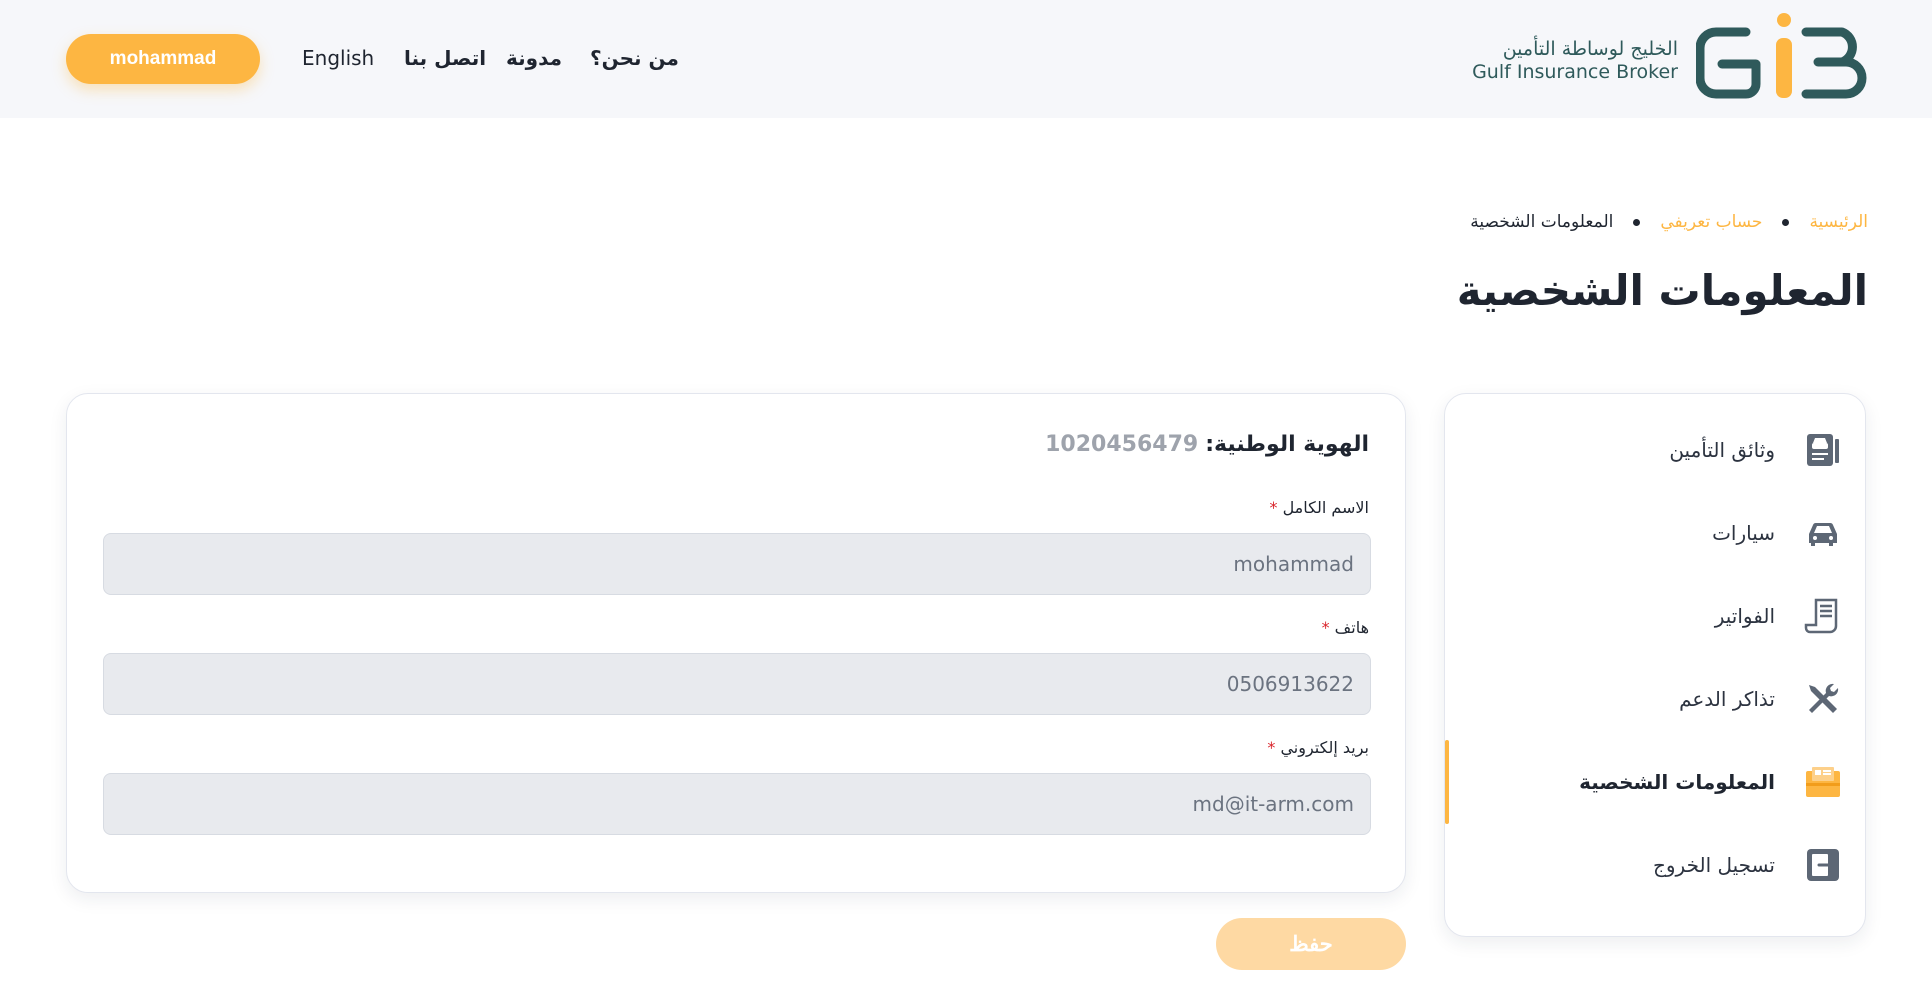 Image resolution: width=1932 pixels, height=982 pixels. I want to click on tools-icon, so click(1823, 699).